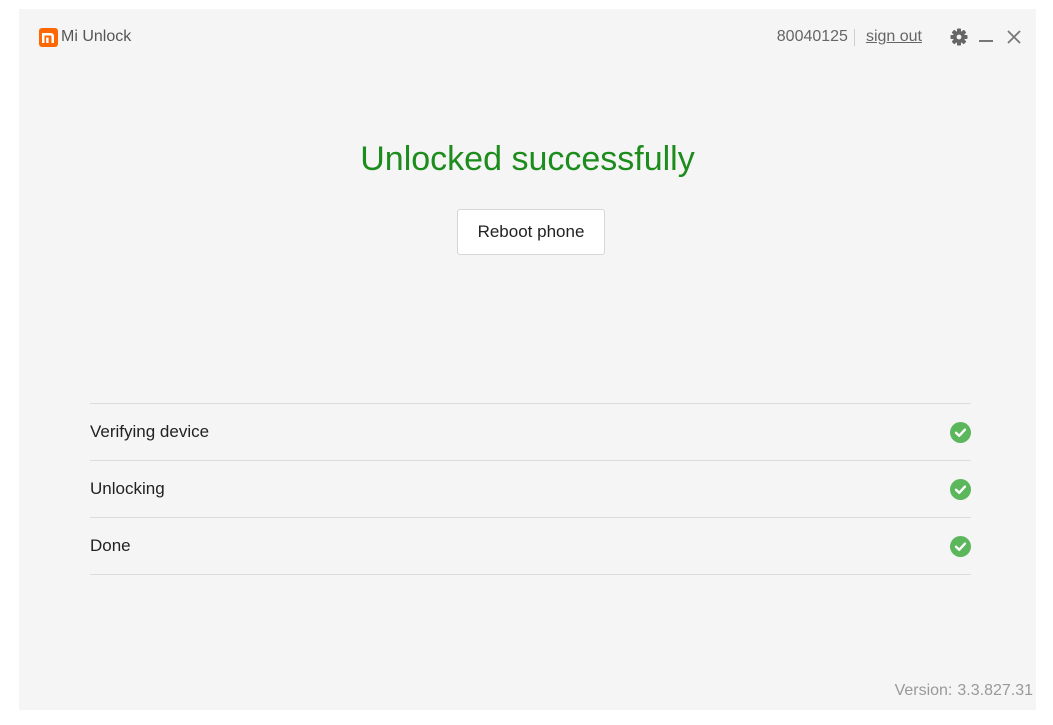  I want to click on close-button, so click(1014, 37).